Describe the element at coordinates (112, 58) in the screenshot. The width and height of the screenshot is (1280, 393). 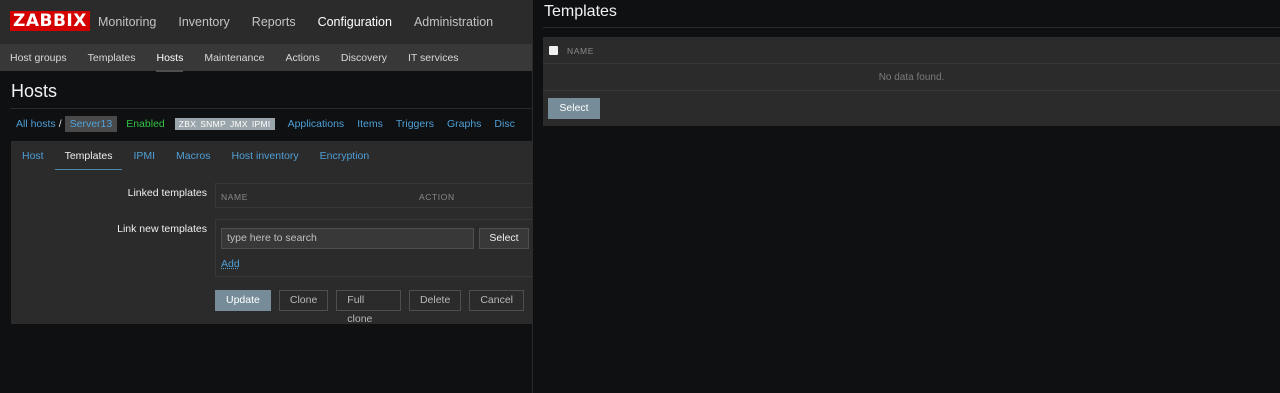
I see `submenu-templates: Templates` at that location.